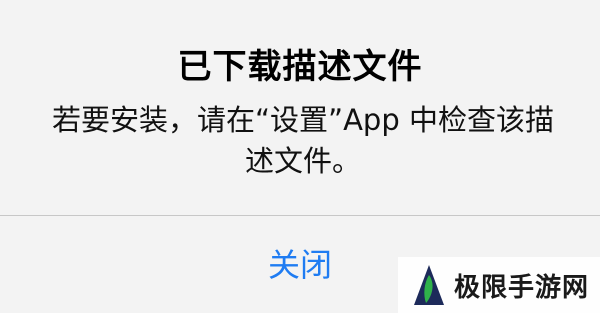 The width and height of the screenshot is (600, 313). What do you see at coordinates (522, 287) in the screenshot?
I see `watermark-text: 极限手游网` at bounding box center [522, 287].